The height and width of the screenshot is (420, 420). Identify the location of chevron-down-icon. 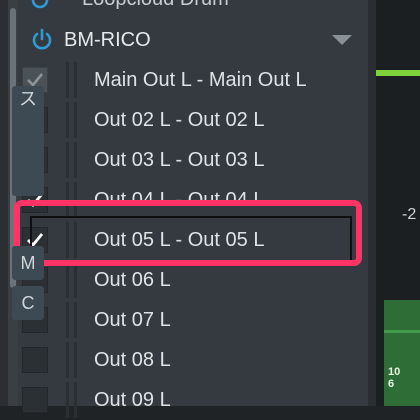
(342, 40).